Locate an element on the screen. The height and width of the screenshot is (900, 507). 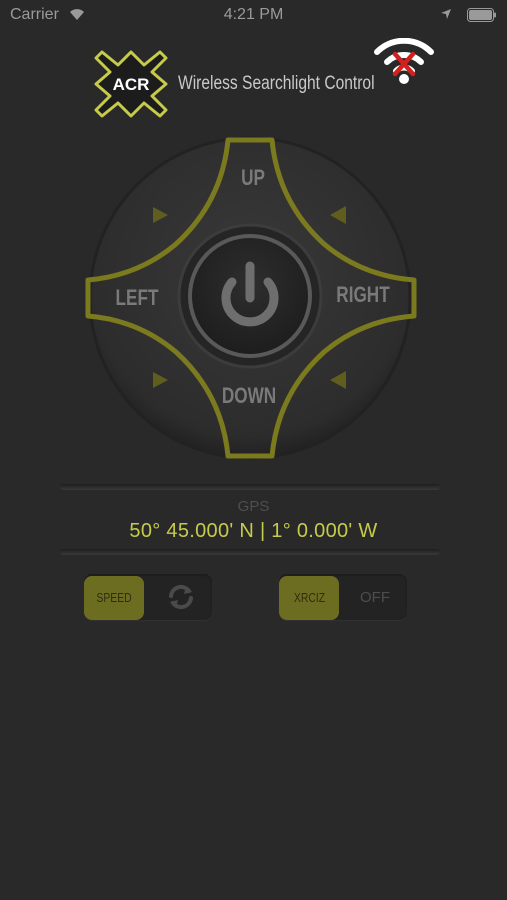
app-title: Wireless Searchlight Control is located at coordinates (276, 83).